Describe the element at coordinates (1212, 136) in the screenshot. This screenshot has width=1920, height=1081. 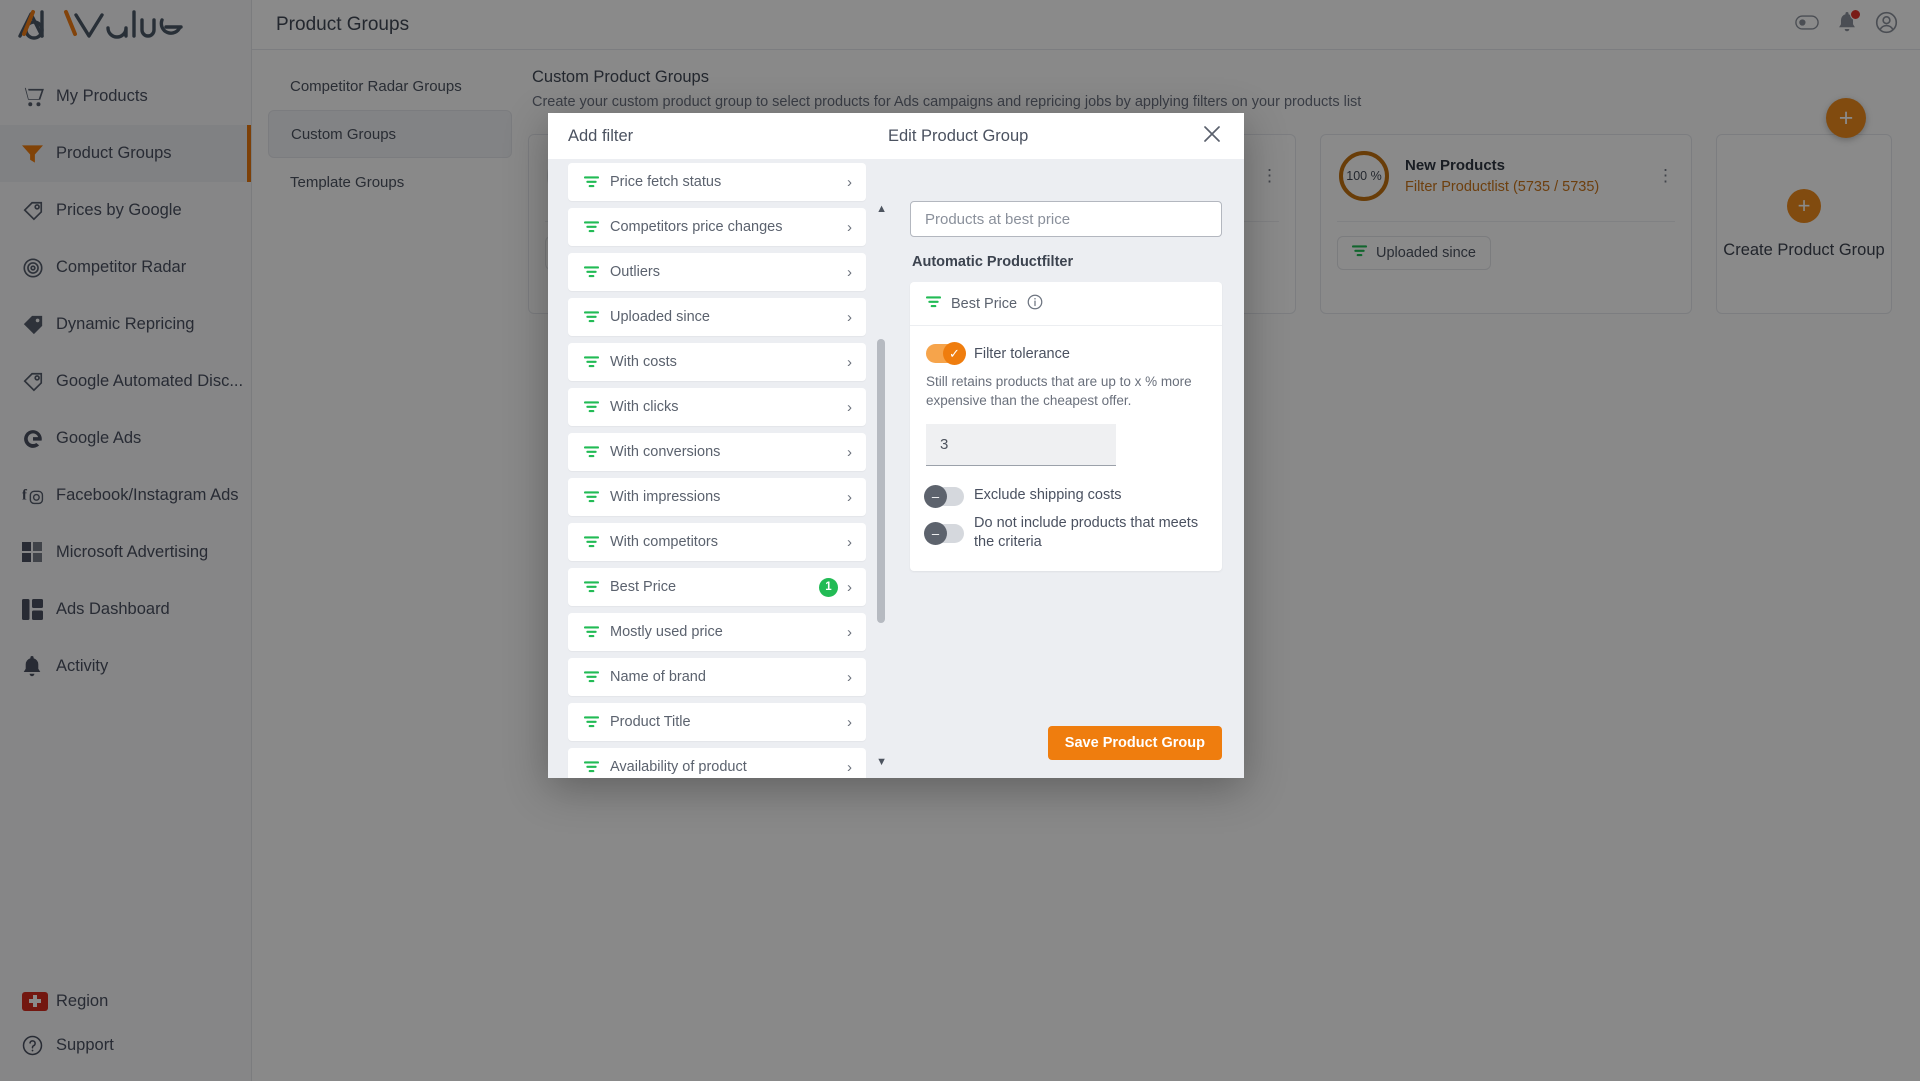
I see `close-icon` at that location.